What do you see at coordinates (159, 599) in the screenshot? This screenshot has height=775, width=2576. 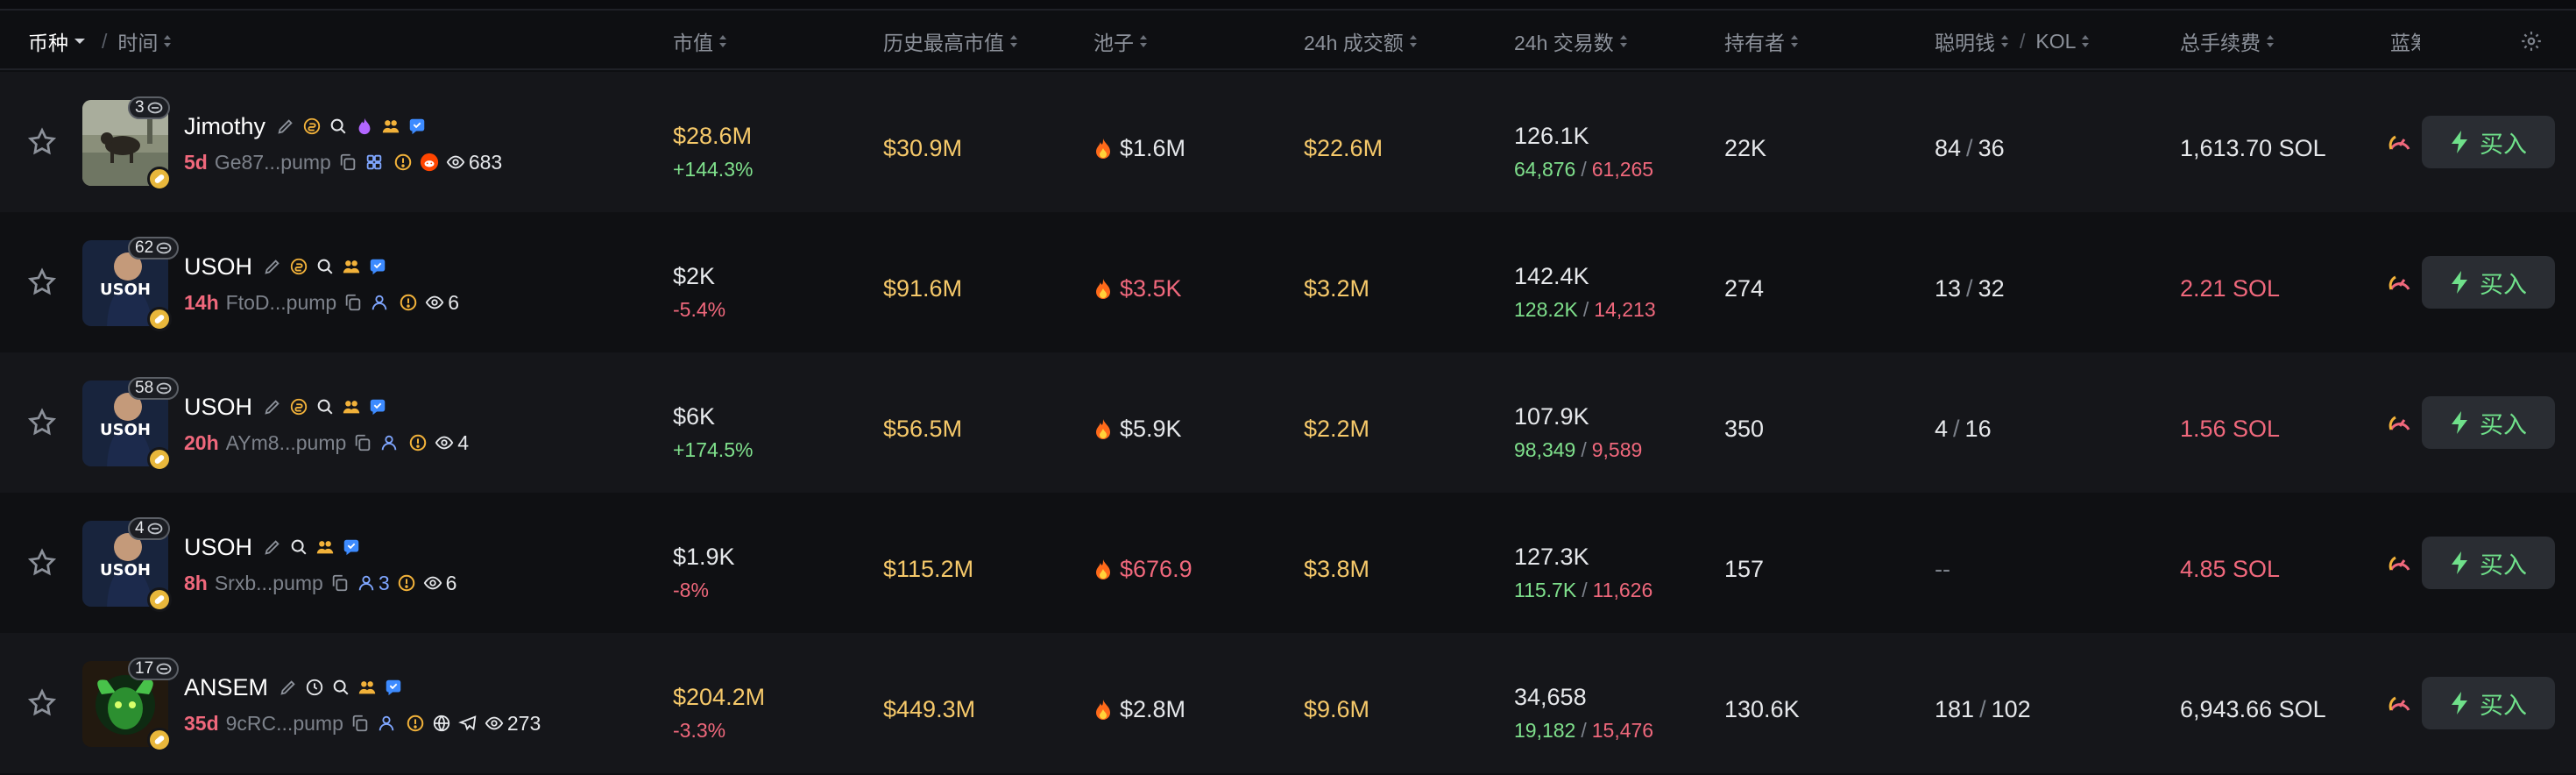 I see `pump-pill-icon` at bounding box center [159, 599].